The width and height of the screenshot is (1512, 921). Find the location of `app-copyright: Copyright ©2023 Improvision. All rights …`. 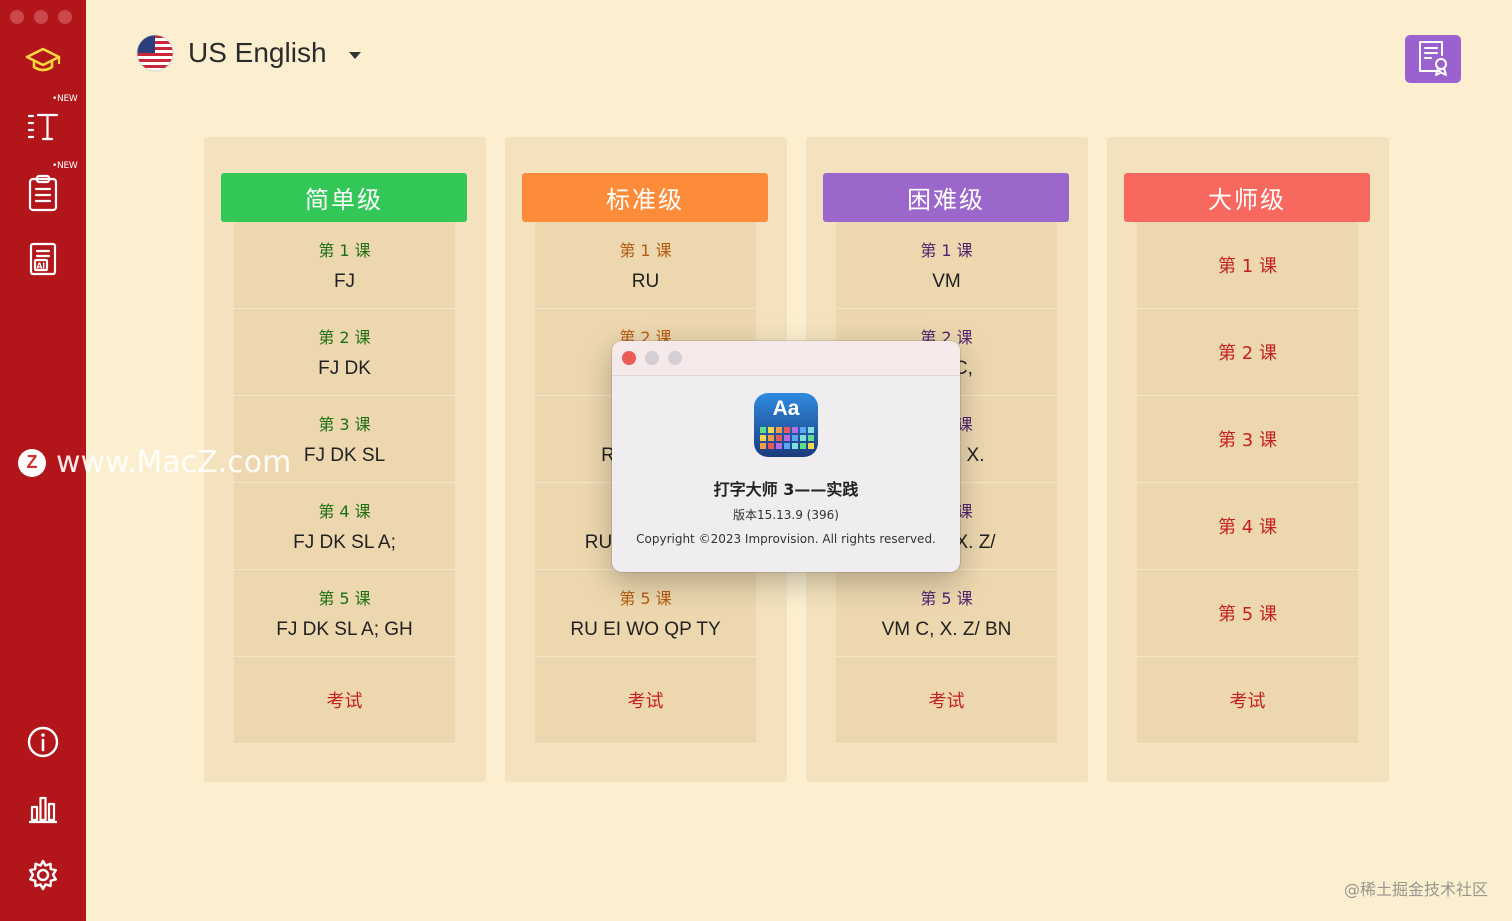

app-copyright: Copyright ©2023 Improvision. All rights … is located at coordinates (786, 539).